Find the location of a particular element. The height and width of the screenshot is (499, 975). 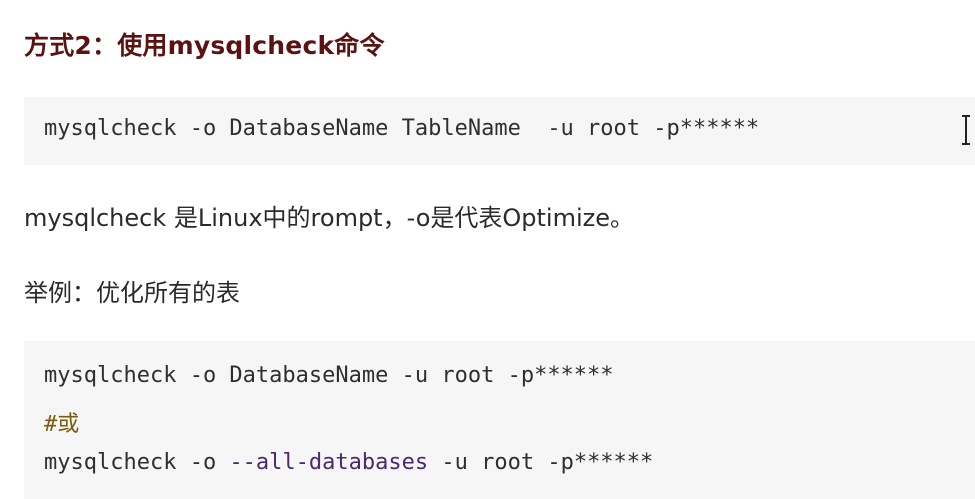

section-heading: 方式2：使用mysqlcheck命令 is located at coordinates (204, 45).